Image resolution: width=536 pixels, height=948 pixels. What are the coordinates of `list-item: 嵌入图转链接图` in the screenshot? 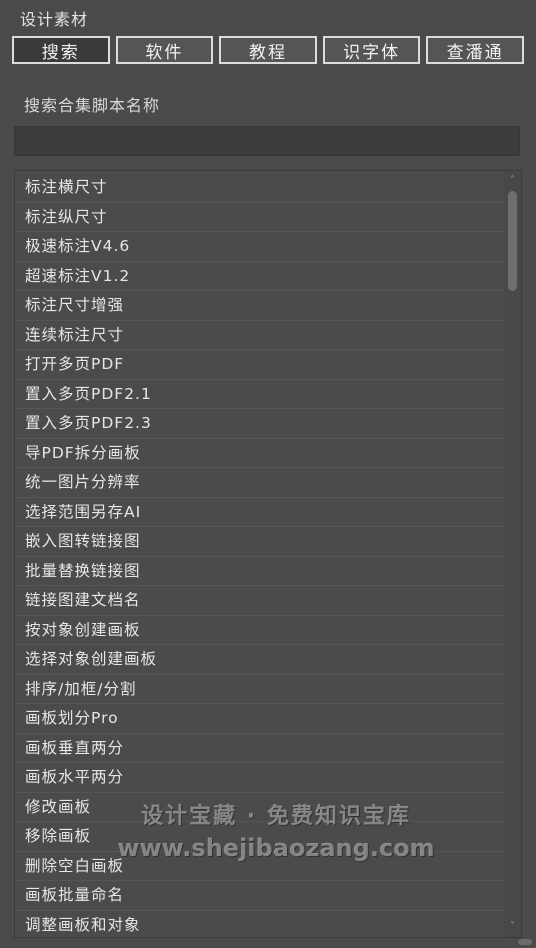 It's located at (260, 542).